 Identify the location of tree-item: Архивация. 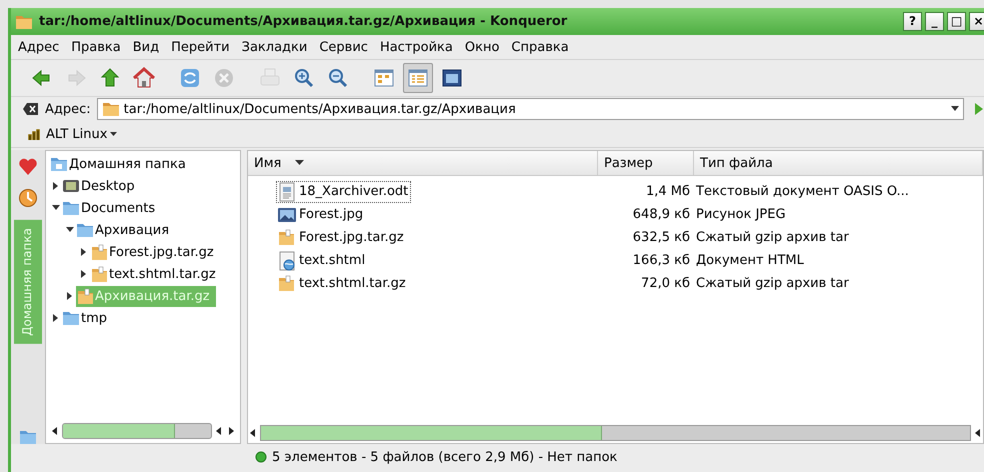
(126, 230).